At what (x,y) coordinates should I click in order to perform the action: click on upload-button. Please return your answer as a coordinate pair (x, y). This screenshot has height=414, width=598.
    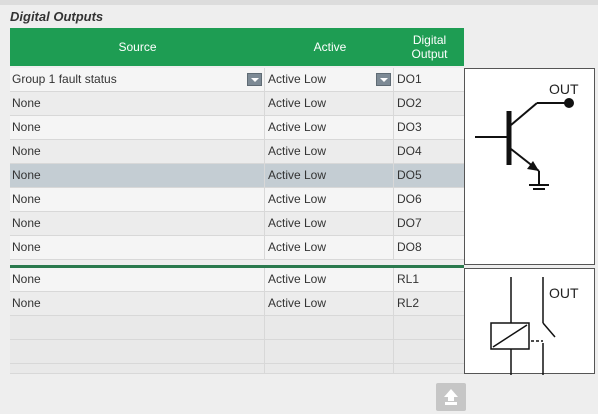
    Looking at the image, I should click on (451, 397).